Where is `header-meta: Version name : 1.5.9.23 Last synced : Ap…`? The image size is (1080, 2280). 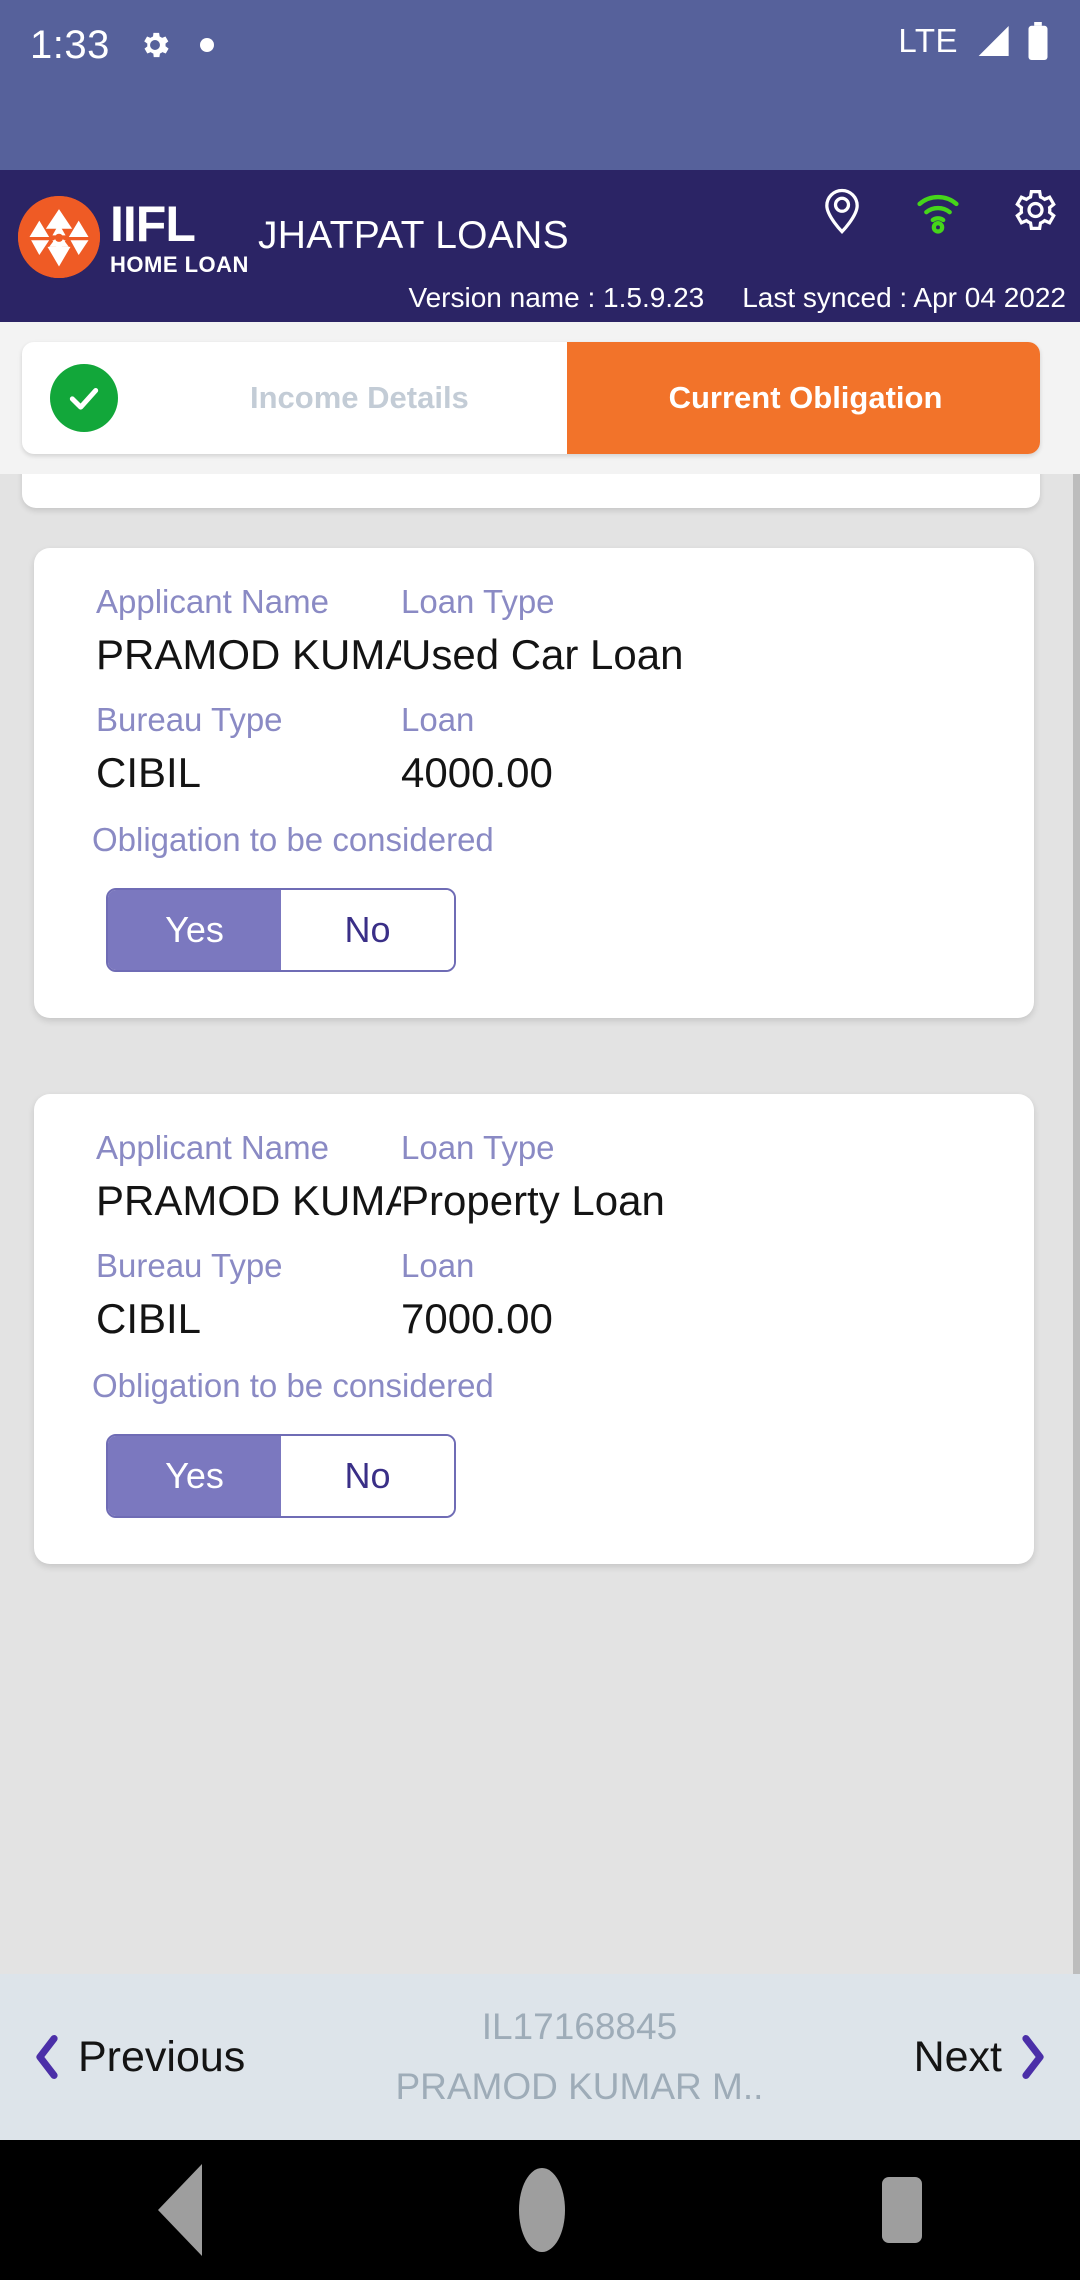 header-meta: Version name : 1.5.9.23 Last synced : Ap… is located at coordinates (737, 298).